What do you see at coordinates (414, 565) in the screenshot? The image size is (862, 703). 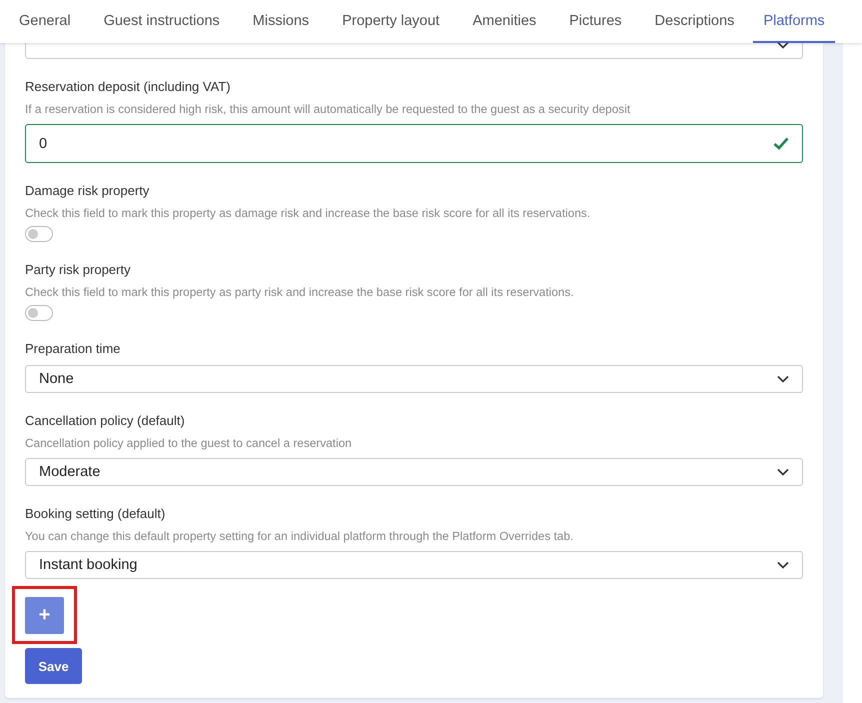 I see `dropdown: Instant booking` at bounding box center [414, 565].